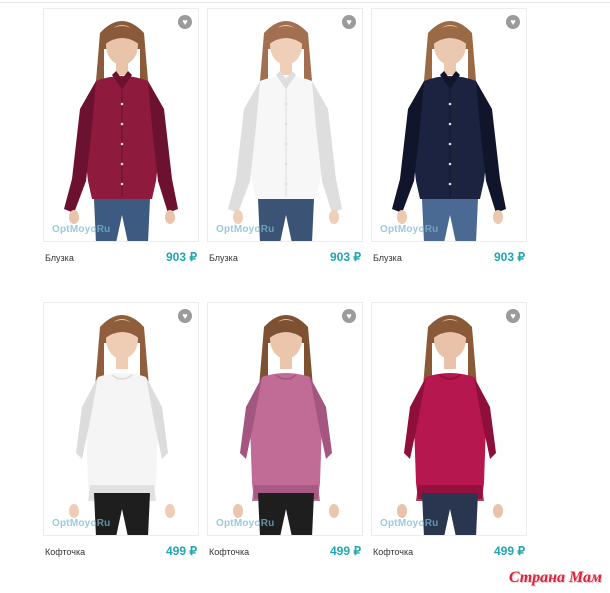  Describe the element at coordinates (555, 577) in the screenshot. I see `brand-logo: Страна Мам` at that location.